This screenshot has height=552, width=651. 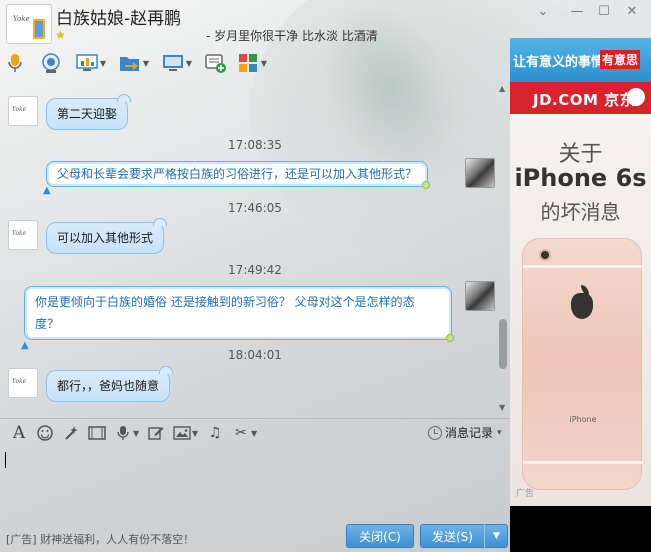 I want to click on ad-headline-3: 的坏消息, so click(x=580, y=212).